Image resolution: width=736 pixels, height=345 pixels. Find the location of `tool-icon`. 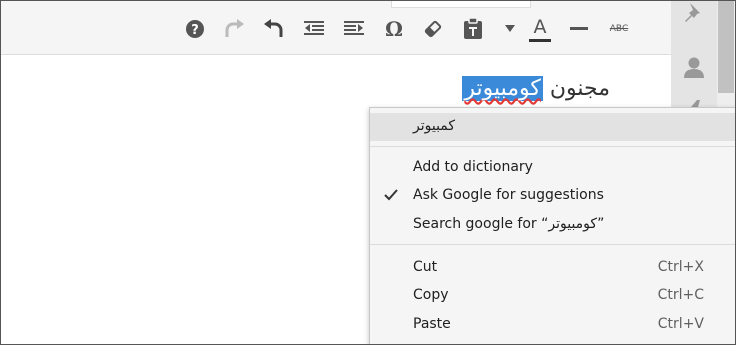

tool-icon is located at coordinates (694, 102).